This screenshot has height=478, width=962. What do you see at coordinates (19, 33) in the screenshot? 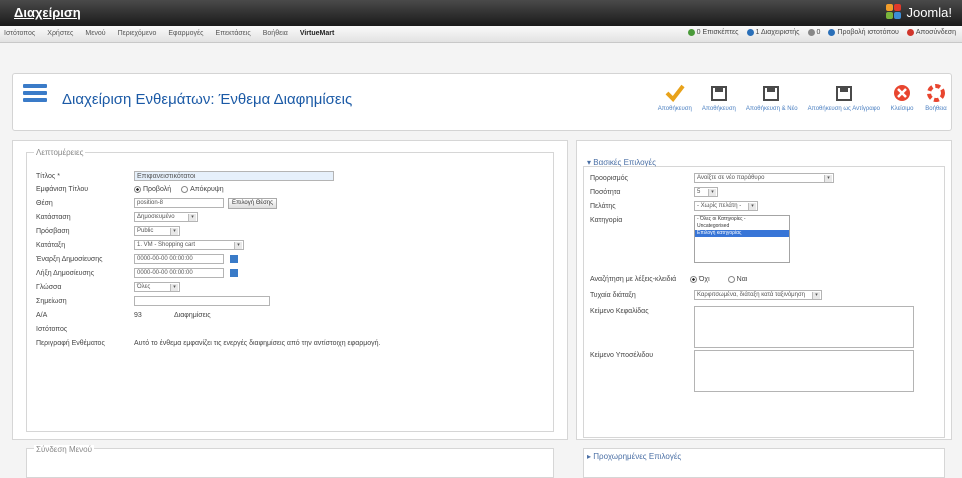
I see `menu-item-0: Ιστότοπος` at bounding box center [19, 33].